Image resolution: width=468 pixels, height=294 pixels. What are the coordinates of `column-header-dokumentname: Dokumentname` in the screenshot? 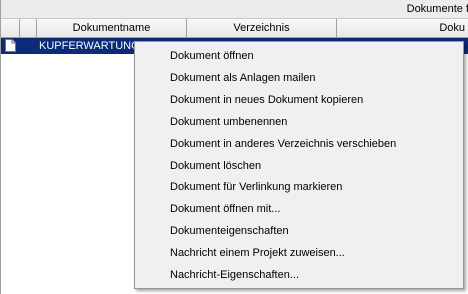 It's located at (112, 28).